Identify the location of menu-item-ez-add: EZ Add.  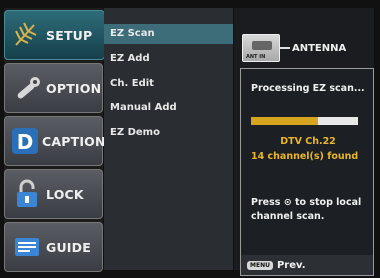
(168, 59).